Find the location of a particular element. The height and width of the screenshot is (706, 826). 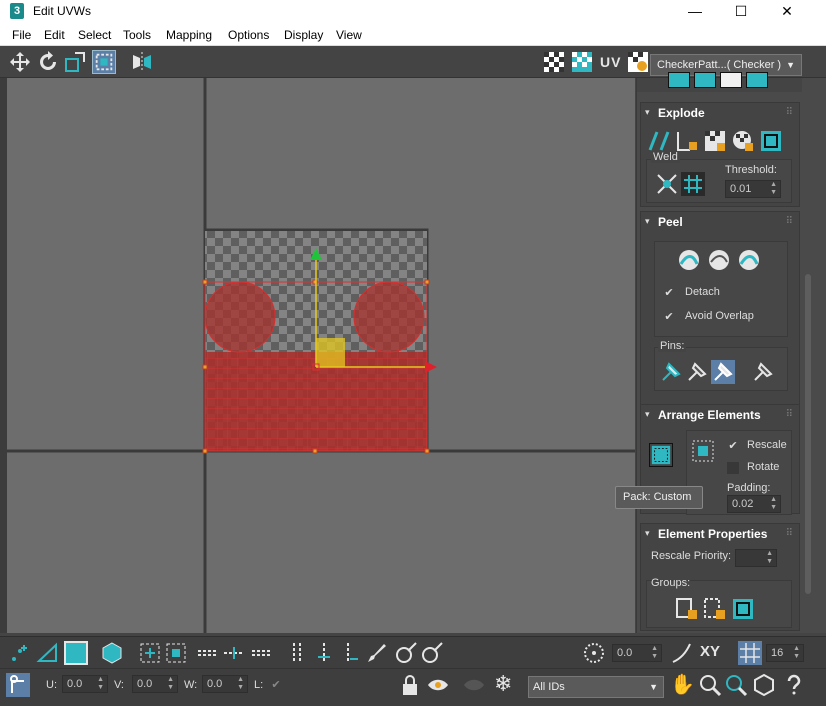

group-selected-icon is located at coordinates (687, 609).